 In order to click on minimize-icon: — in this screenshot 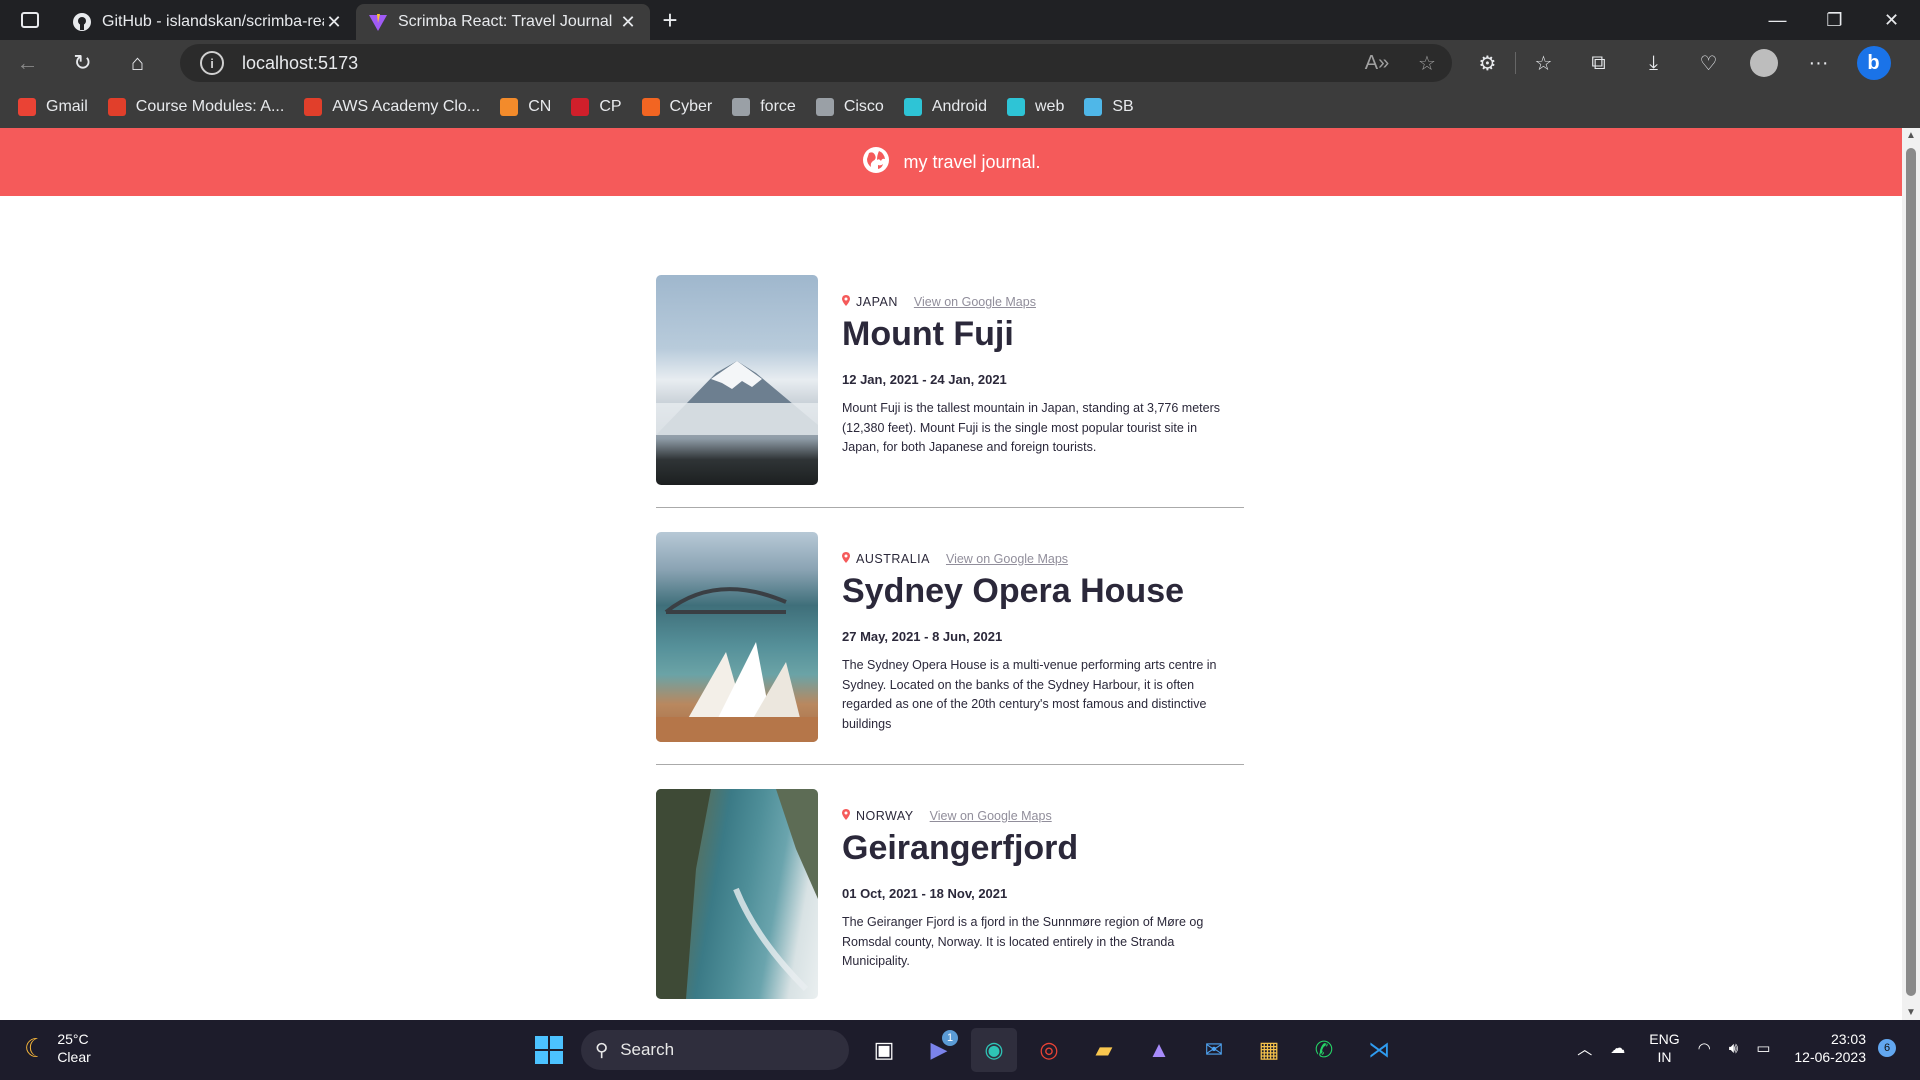, I will do `click(1777, 20)`.